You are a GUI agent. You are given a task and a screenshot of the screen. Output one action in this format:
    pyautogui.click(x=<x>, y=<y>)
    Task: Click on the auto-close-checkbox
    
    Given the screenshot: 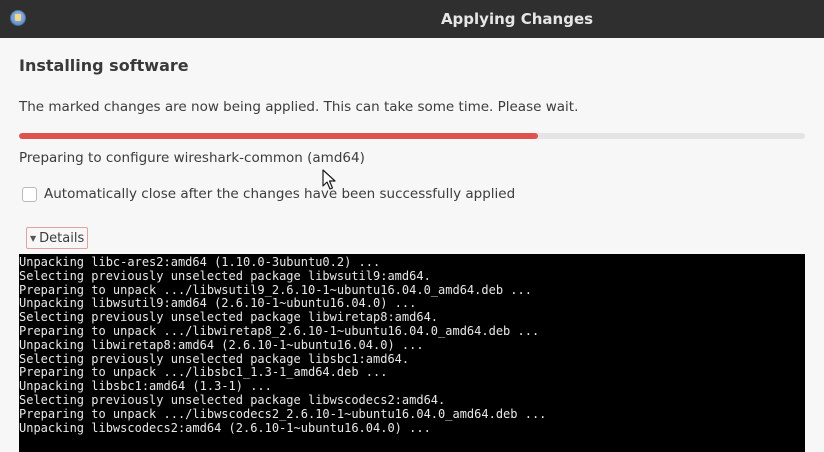 What is the action you would take?
    pyautogui.click(x=29, y=194)
    